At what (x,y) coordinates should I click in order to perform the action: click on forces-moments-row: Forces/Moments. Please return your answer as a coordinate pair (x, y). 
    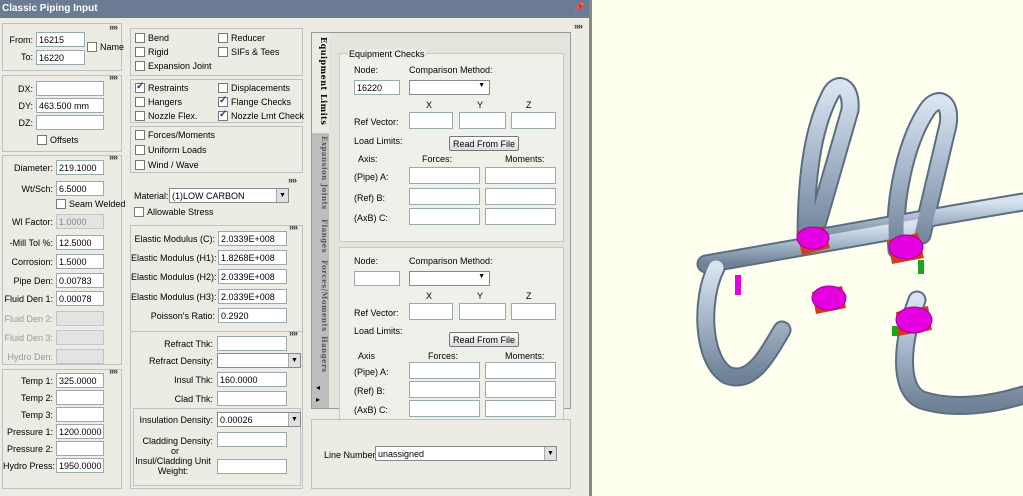
    Looking at the image, I should click on (175, 135).